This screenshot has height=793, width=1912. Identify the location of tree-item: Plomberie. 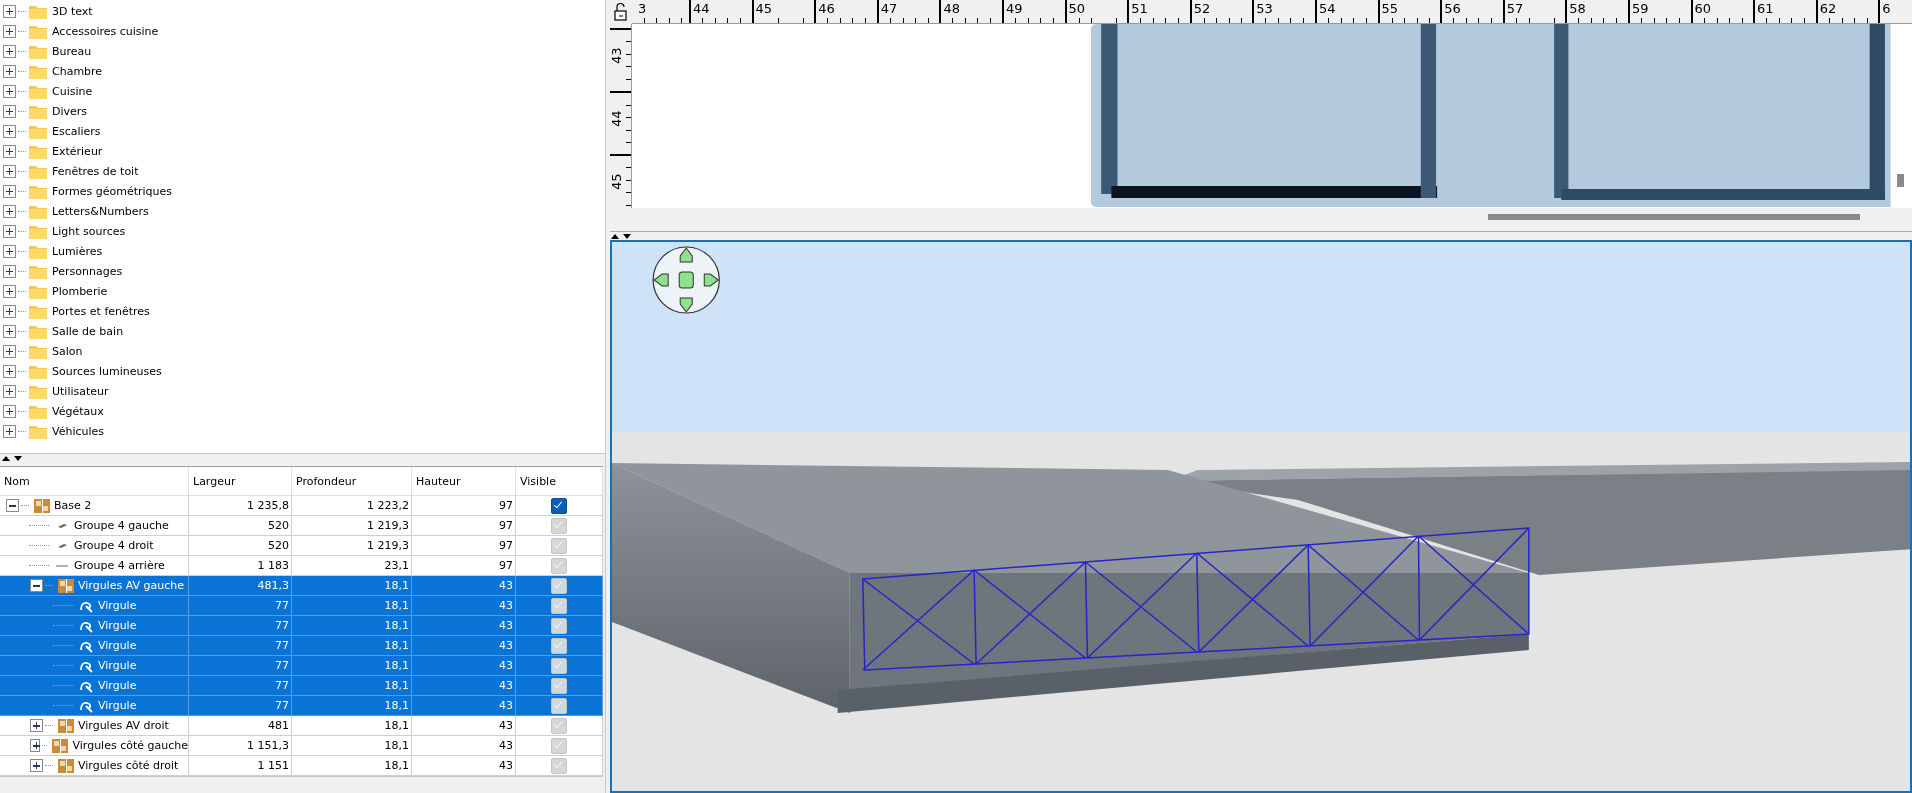
(80, 291).